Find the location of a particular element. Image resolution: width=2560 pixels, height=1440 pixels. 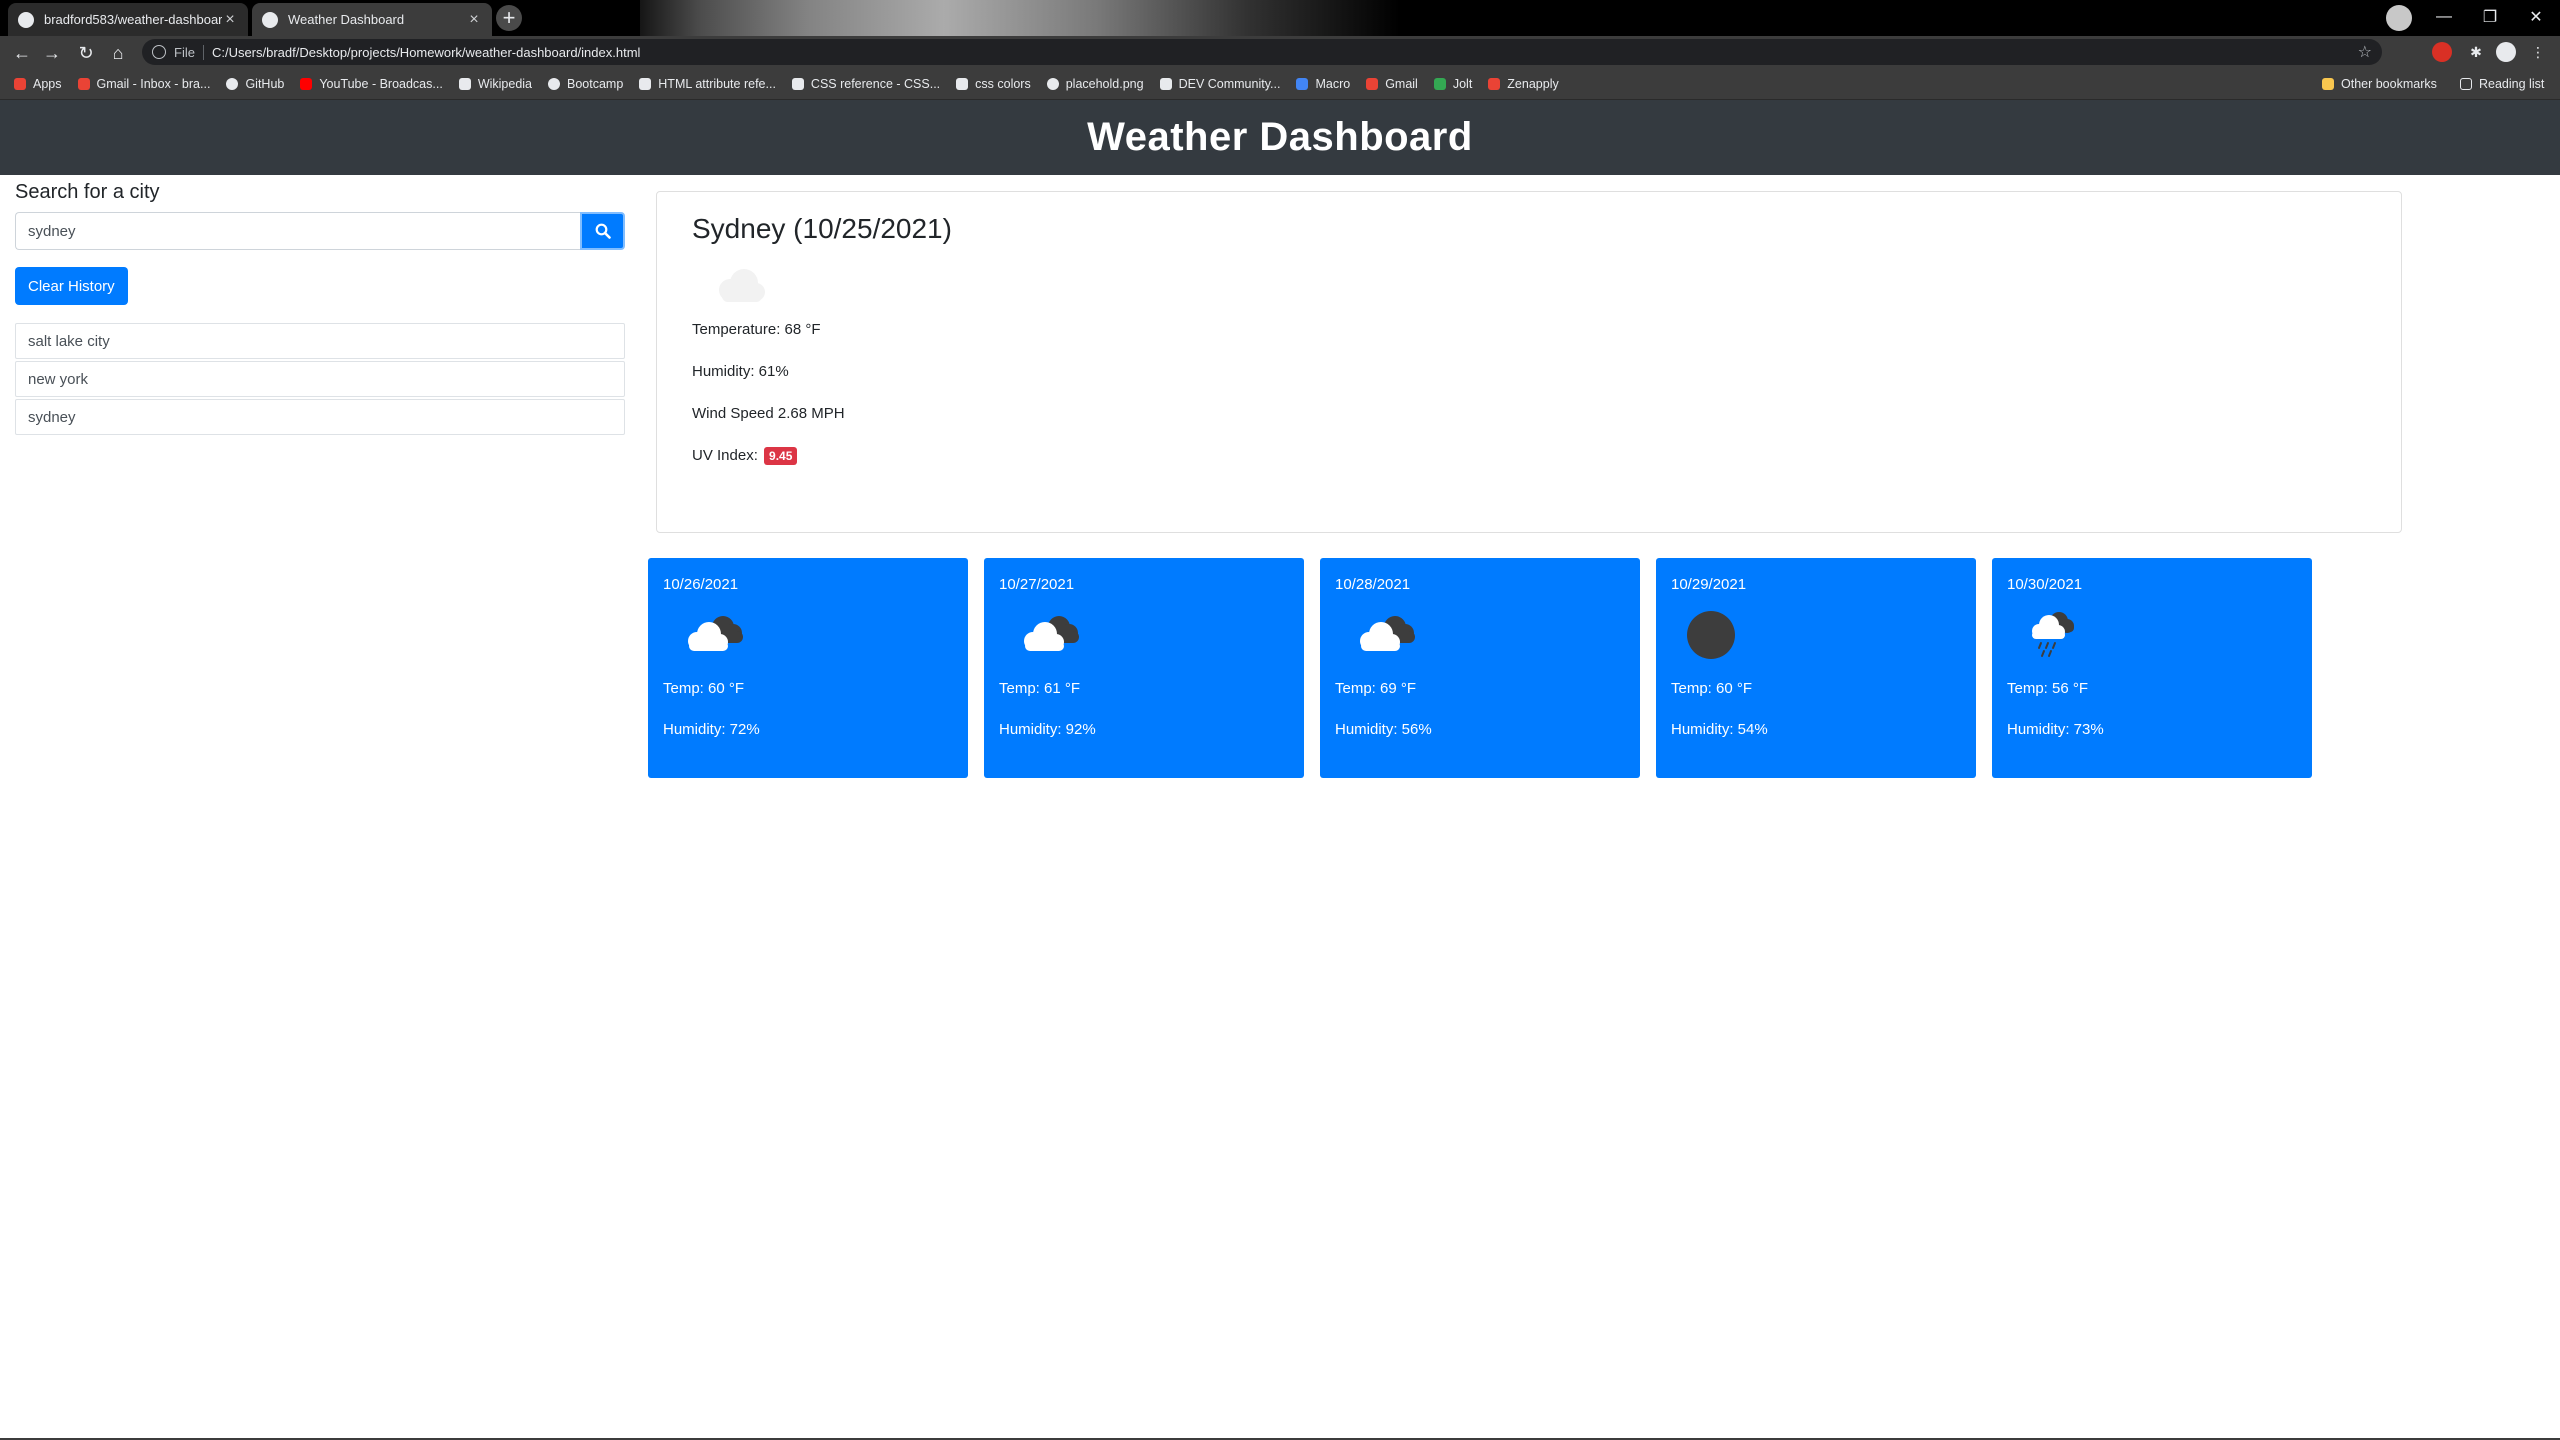

bookmark-placehold: placehold.png is located at coordinates (1095, 83).